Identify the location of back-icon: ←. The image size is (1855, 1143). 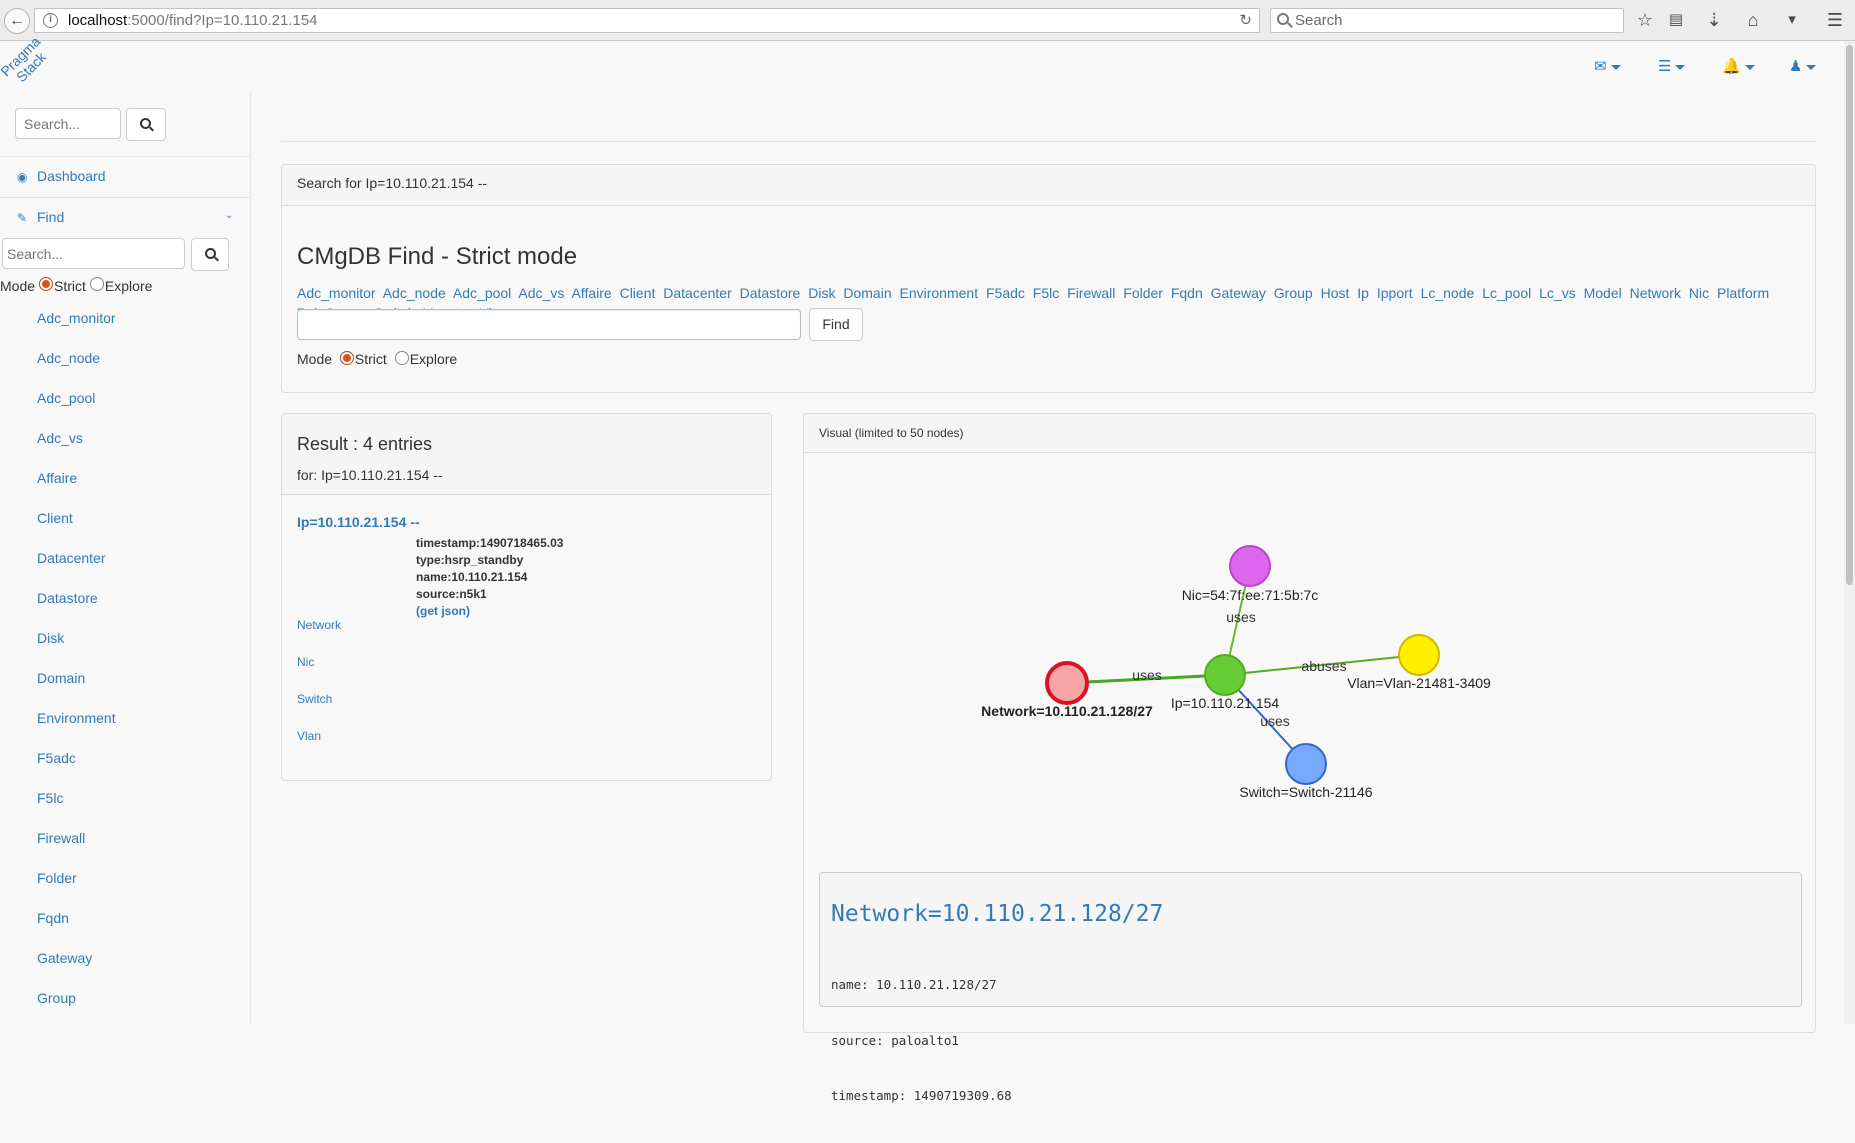
(17, 21).